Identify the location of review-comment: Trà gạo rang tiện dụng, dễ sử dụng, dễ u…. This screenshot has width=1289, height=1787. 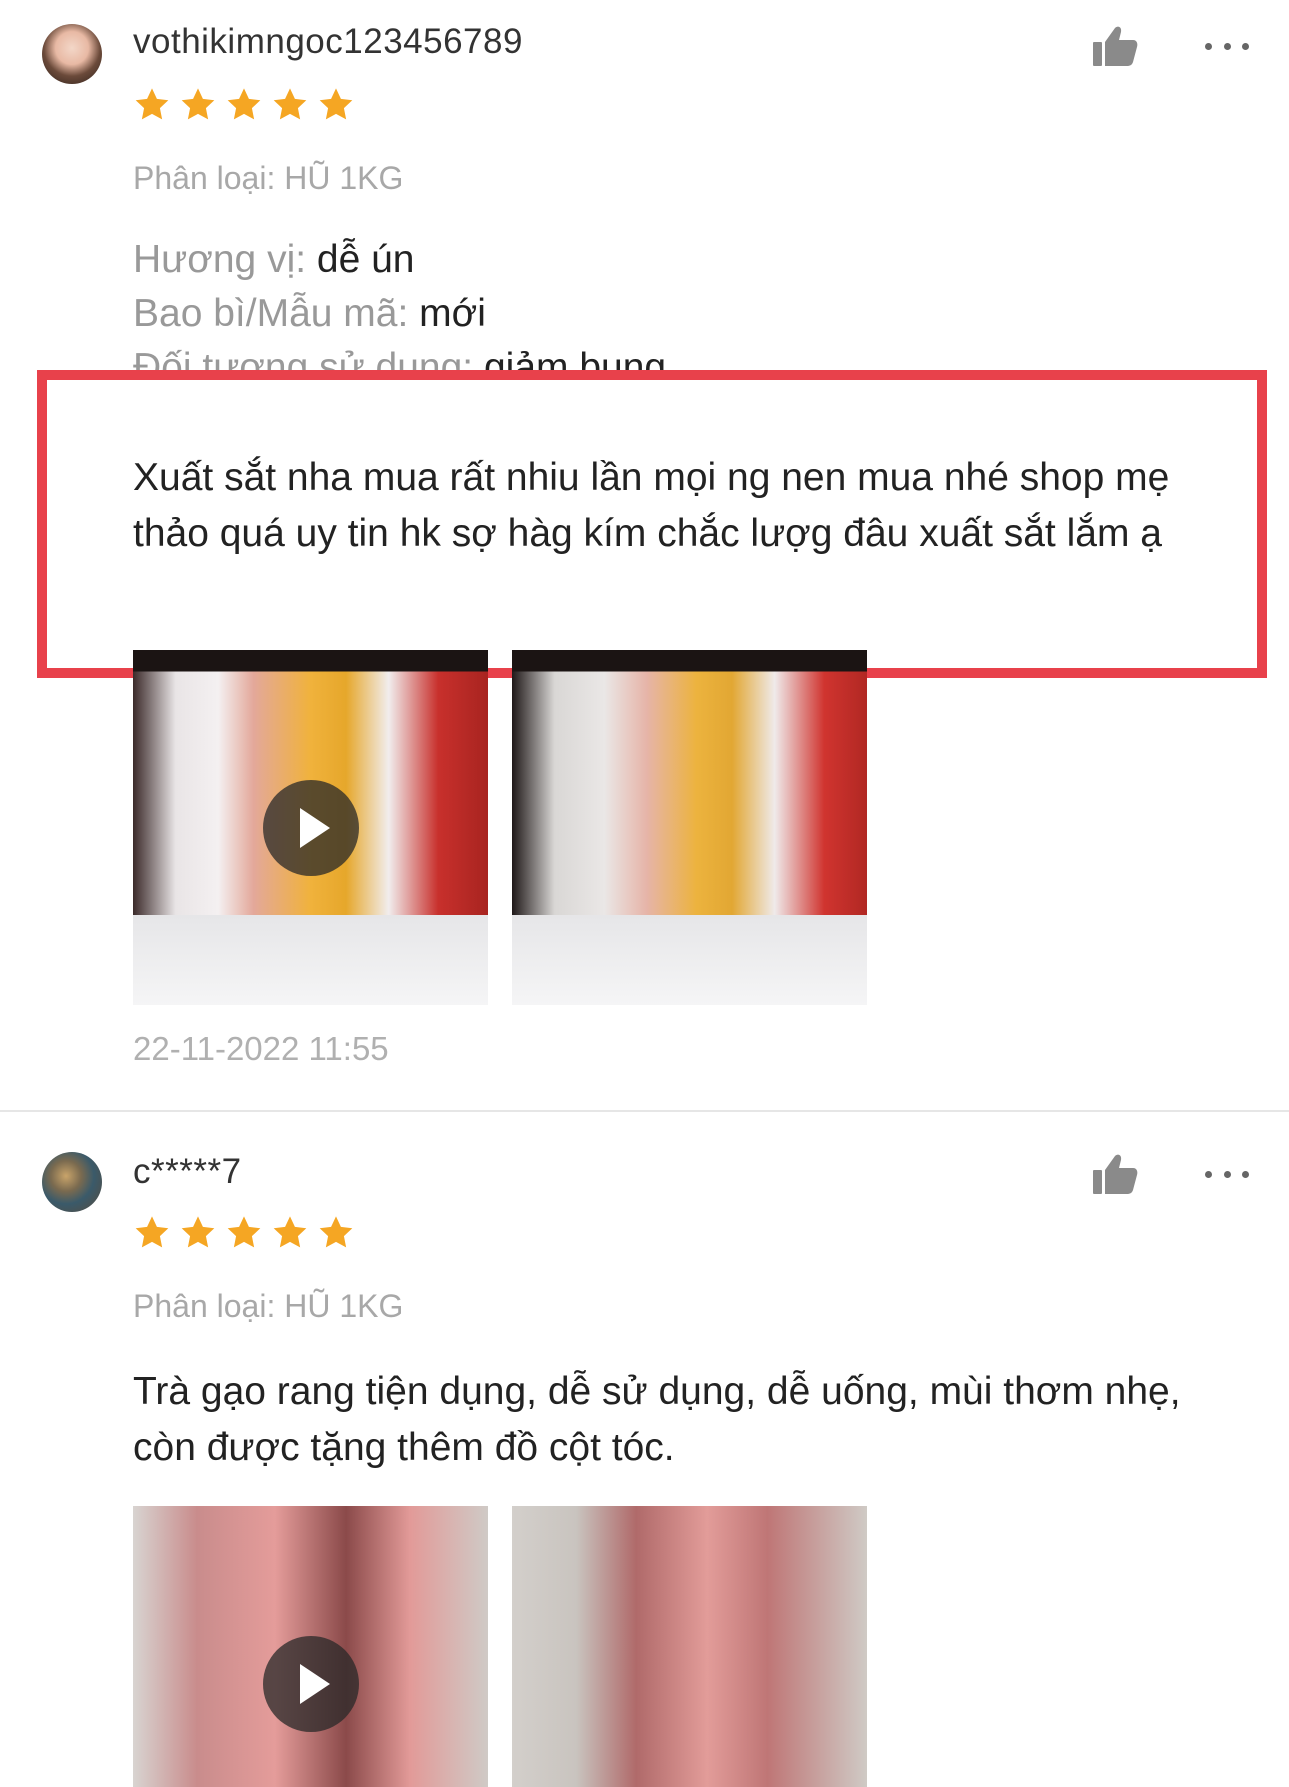
(657, 1419).